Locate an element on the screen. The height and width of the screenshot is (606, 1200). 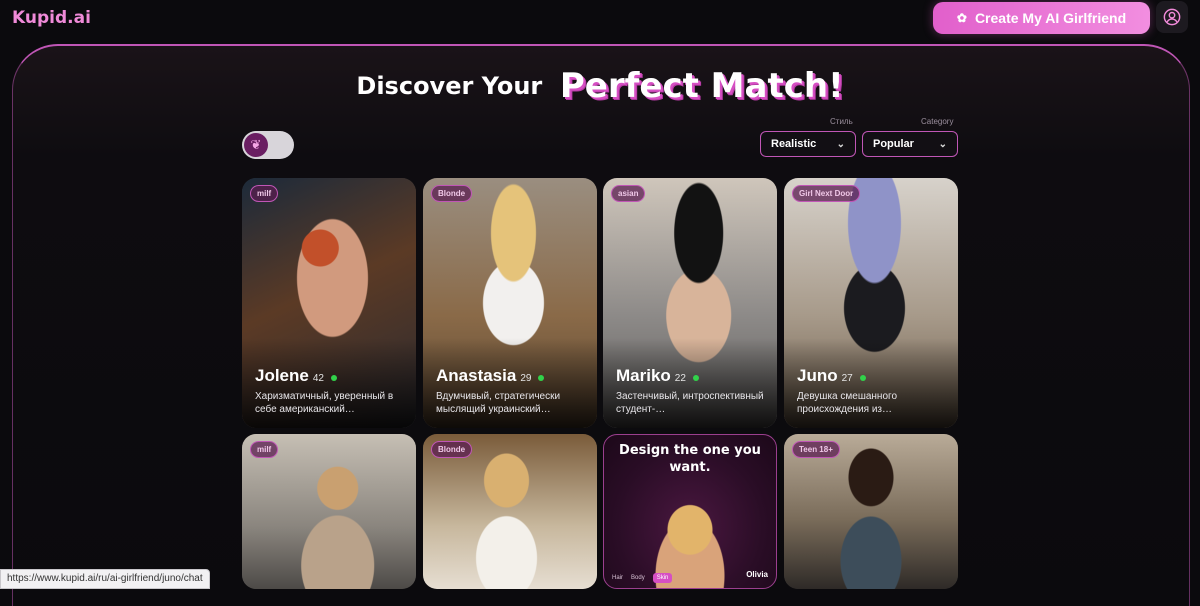
user-icon is located at coordinates (1172, 17).